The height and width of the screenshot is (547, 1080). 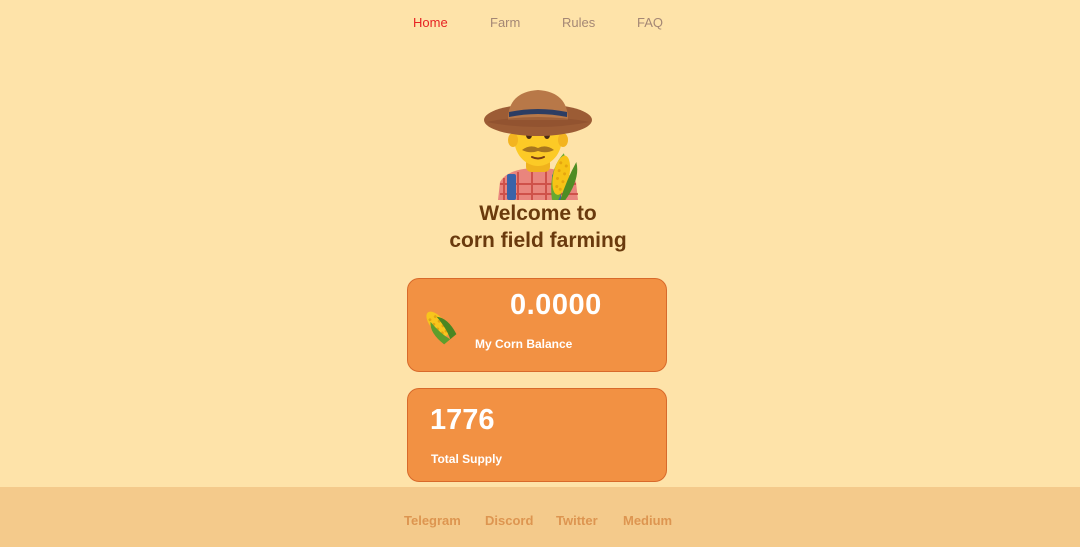 I want to click on total-supply-value: 1776, so click(x=462, y=420).